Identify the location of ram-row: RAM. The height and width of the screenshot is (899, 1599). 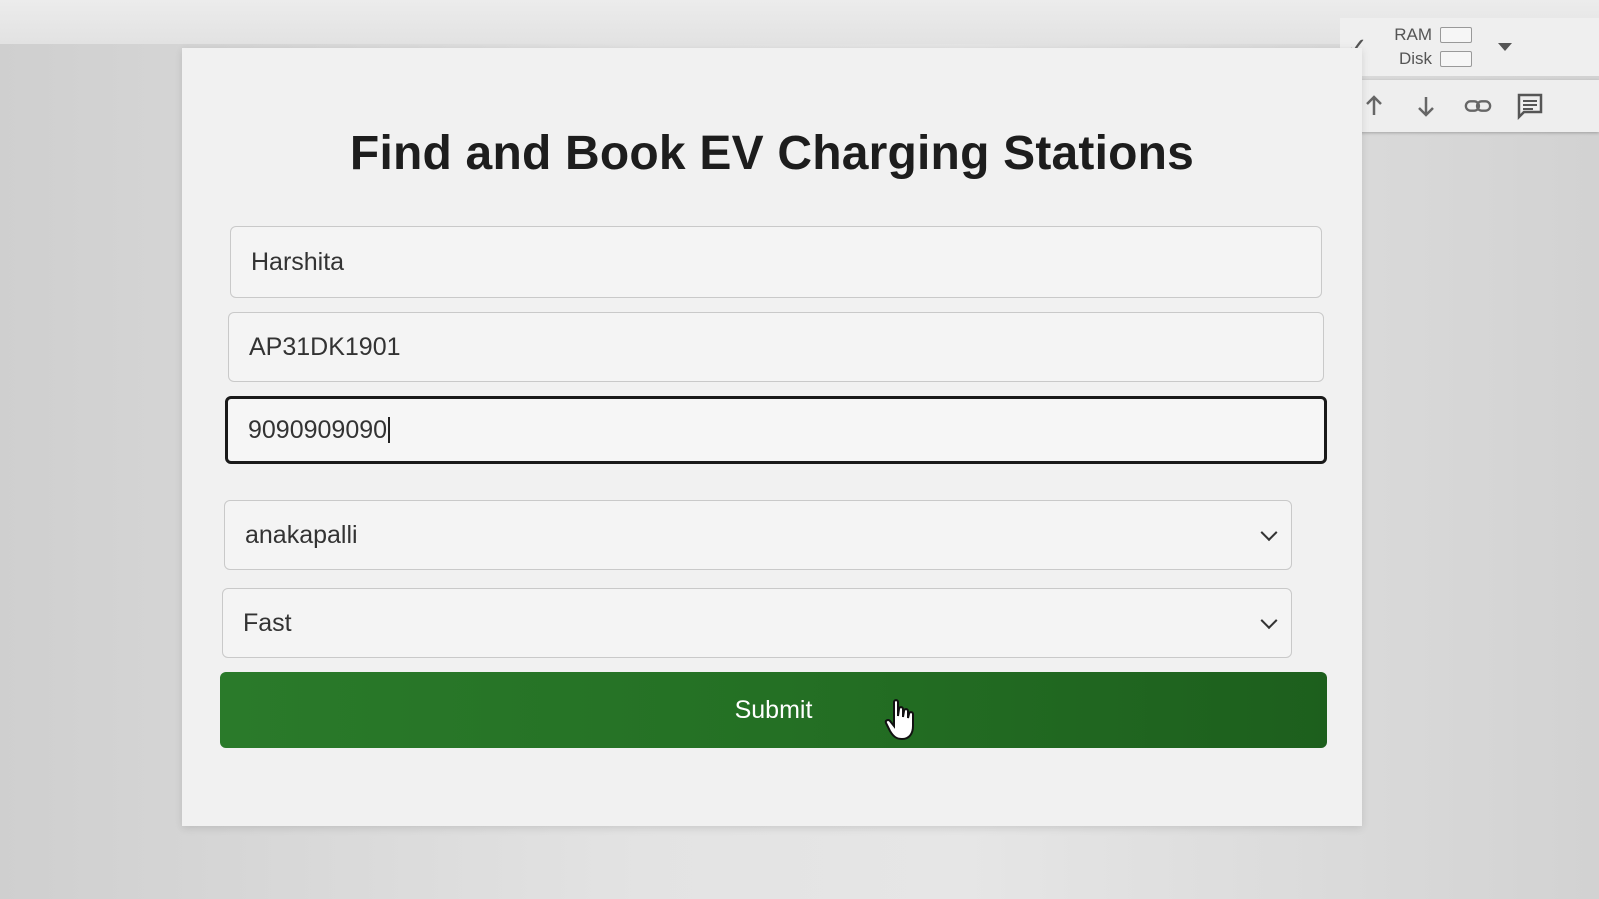
(1432, 35).